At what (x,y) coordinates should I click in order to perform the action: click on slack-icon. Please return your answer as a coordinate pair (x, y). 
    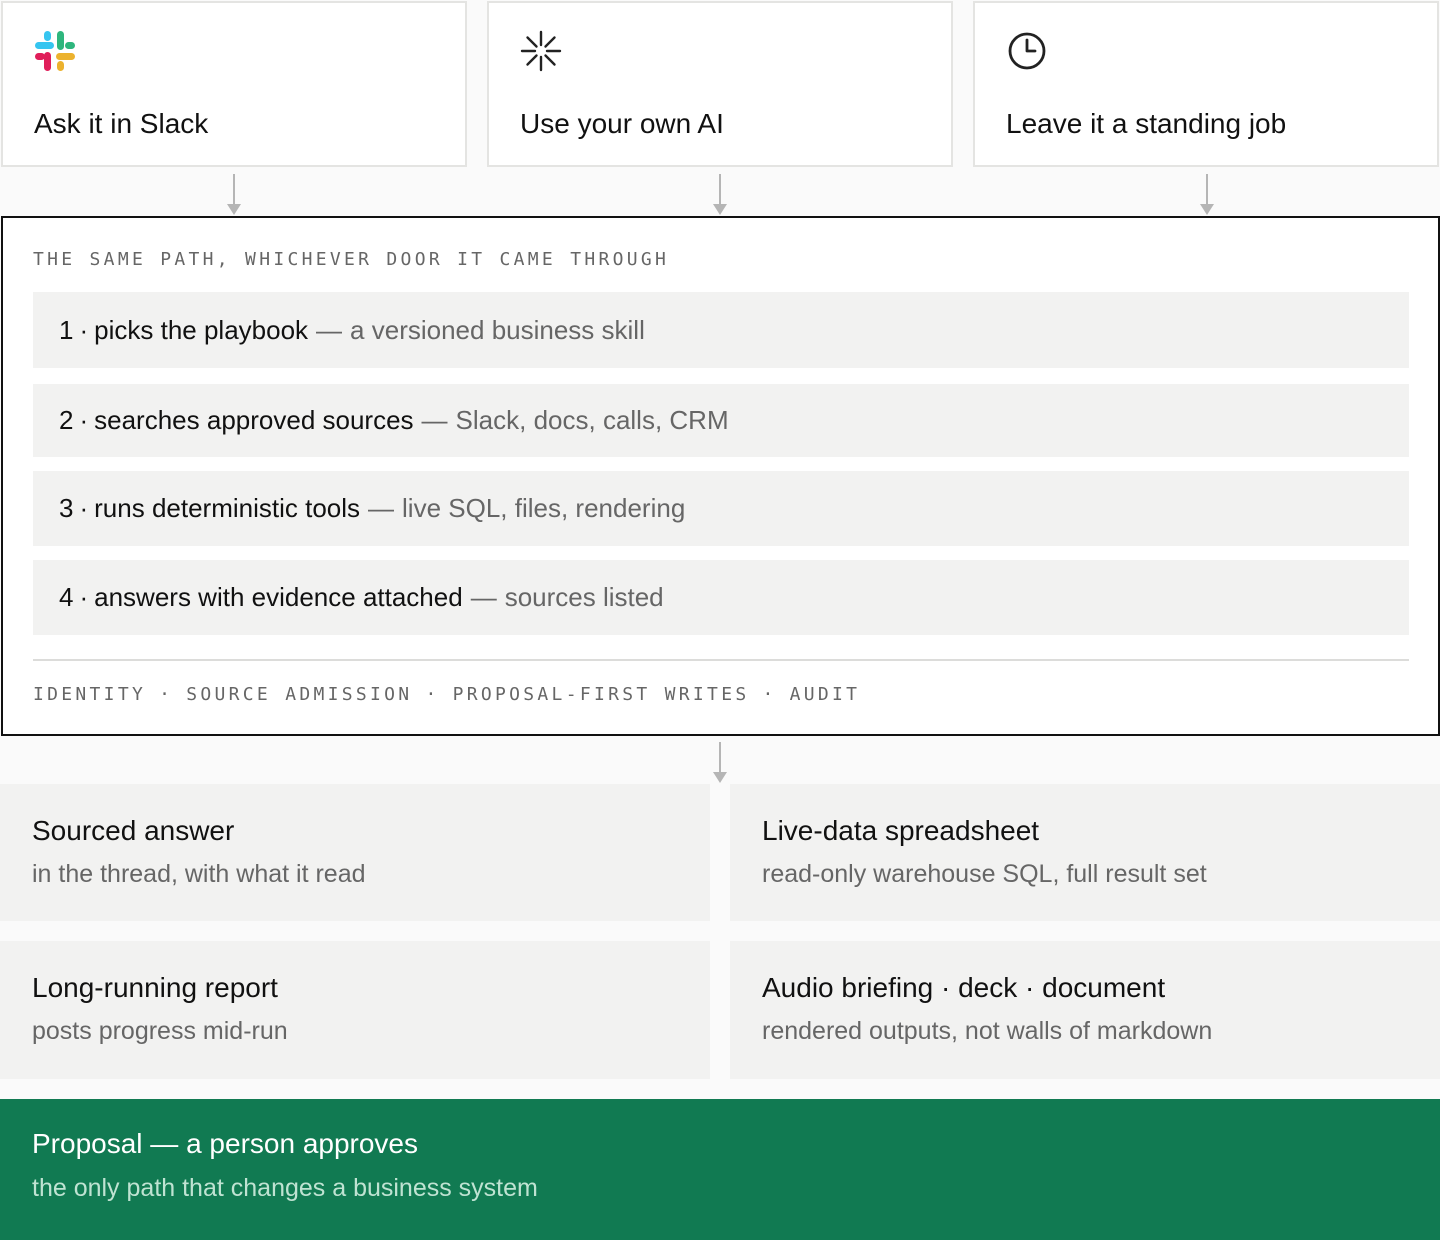
    Looking at the image, I should click on (55, 51).